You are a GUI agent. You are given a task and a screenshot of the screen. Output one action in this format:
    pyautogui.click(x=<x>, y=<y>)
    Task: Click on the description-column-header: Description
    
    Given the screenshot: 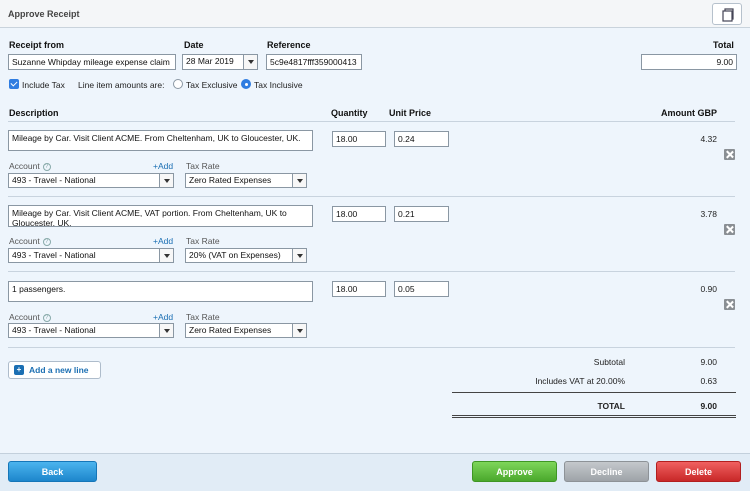 What is the action you would take?
    pyautogui.click(x=34, y=113)
    